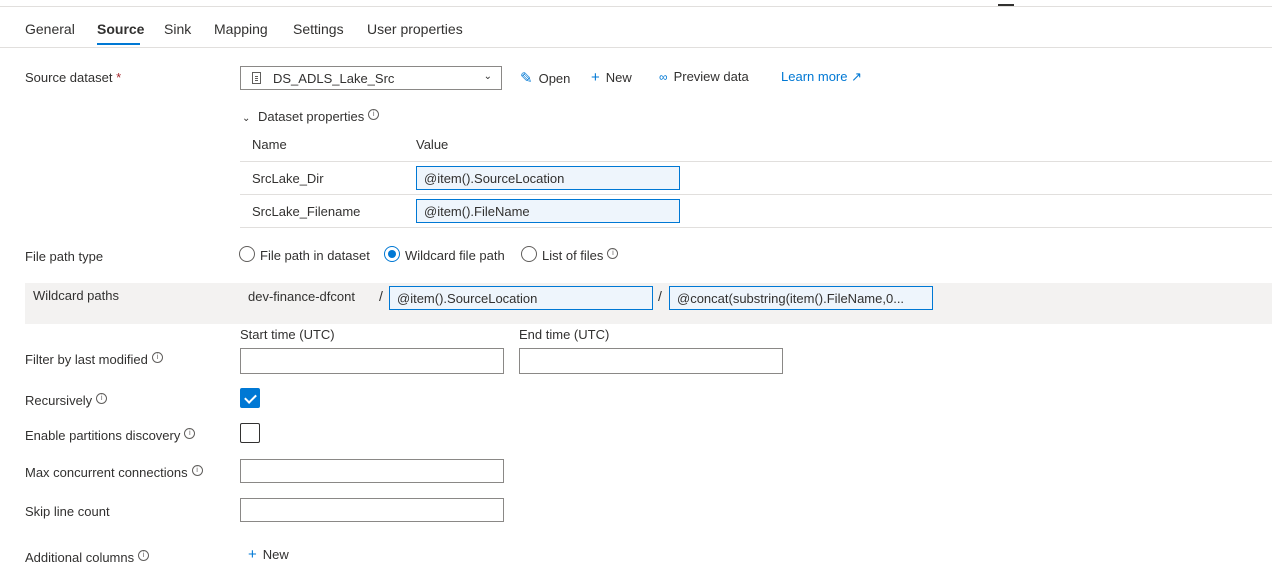 The image size is (1272, 585). Describe the element at coordinates (455, 255) in the screenshot. I see `radio-label: Wildcard file path` at that location.